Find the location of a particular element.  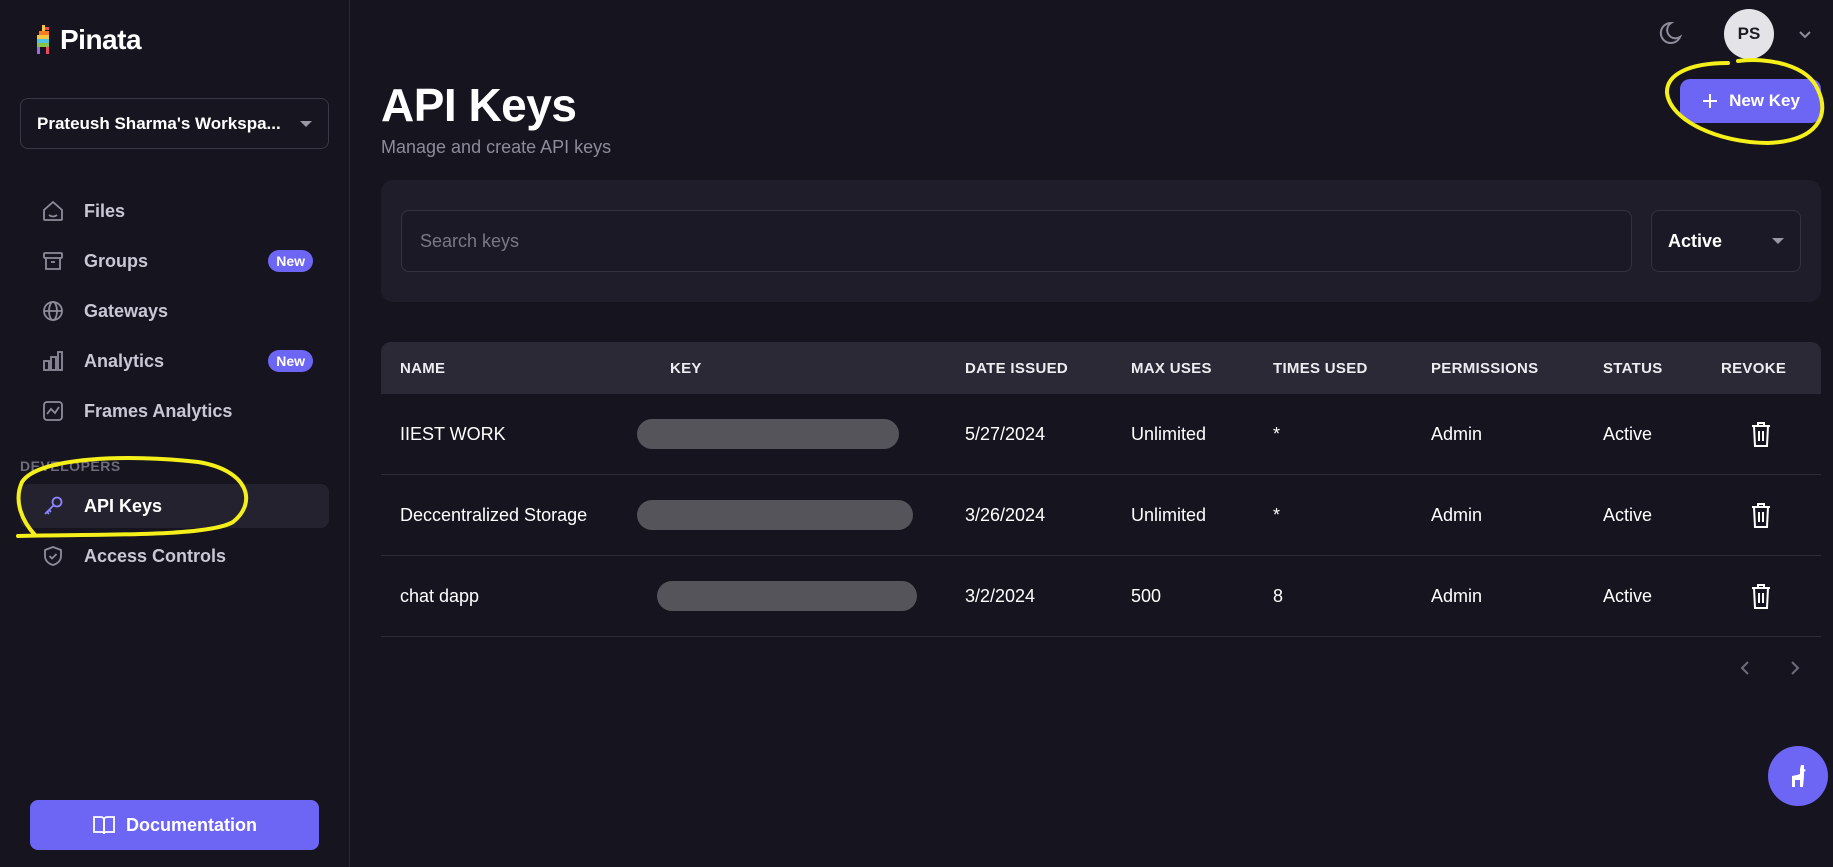

sidebar-item-label: Groups is located at coordinates (116, 260).